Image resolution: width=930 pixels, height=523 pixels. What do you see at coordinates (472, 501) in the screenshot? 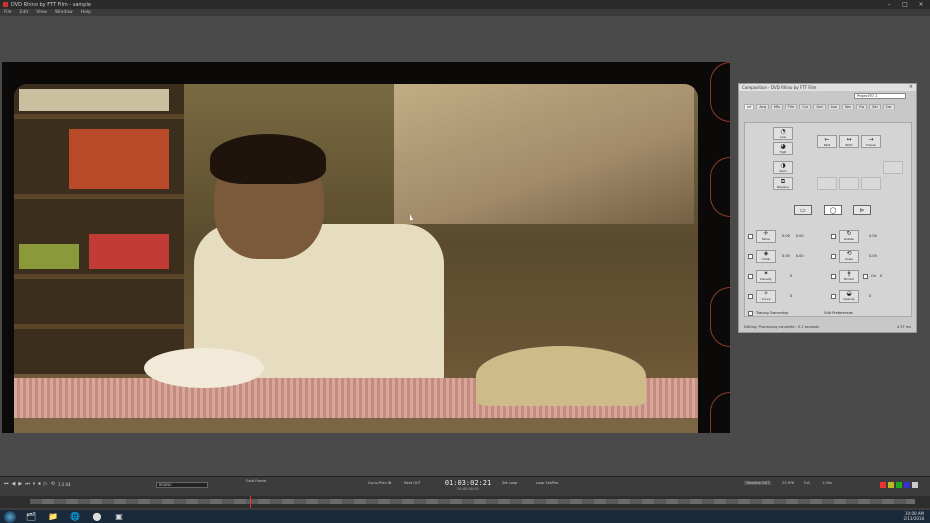
I see `timeline-strip` at bounding box center [472, 501].